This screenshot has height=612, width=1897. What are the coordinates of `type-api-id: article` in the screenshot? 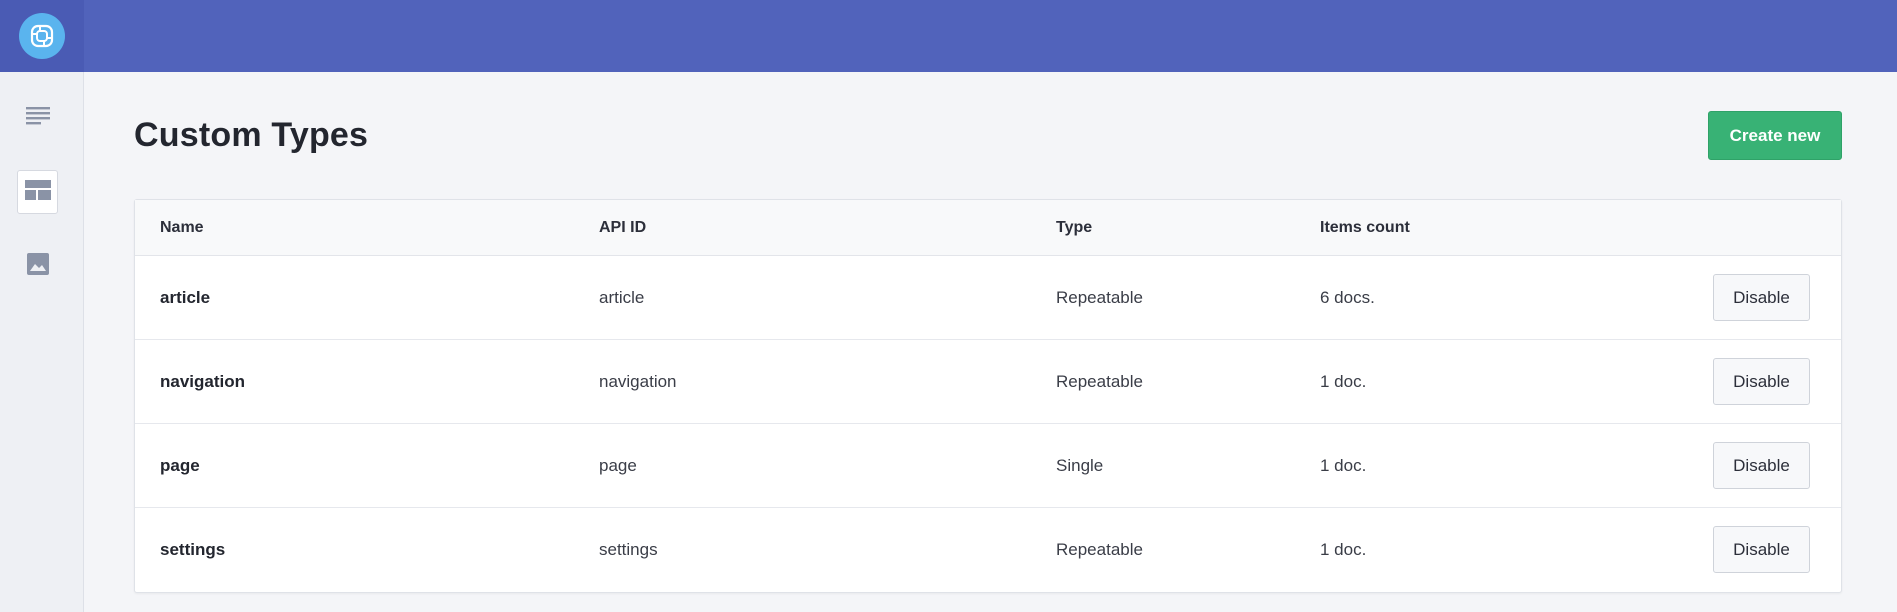 It's located at (622, 297).